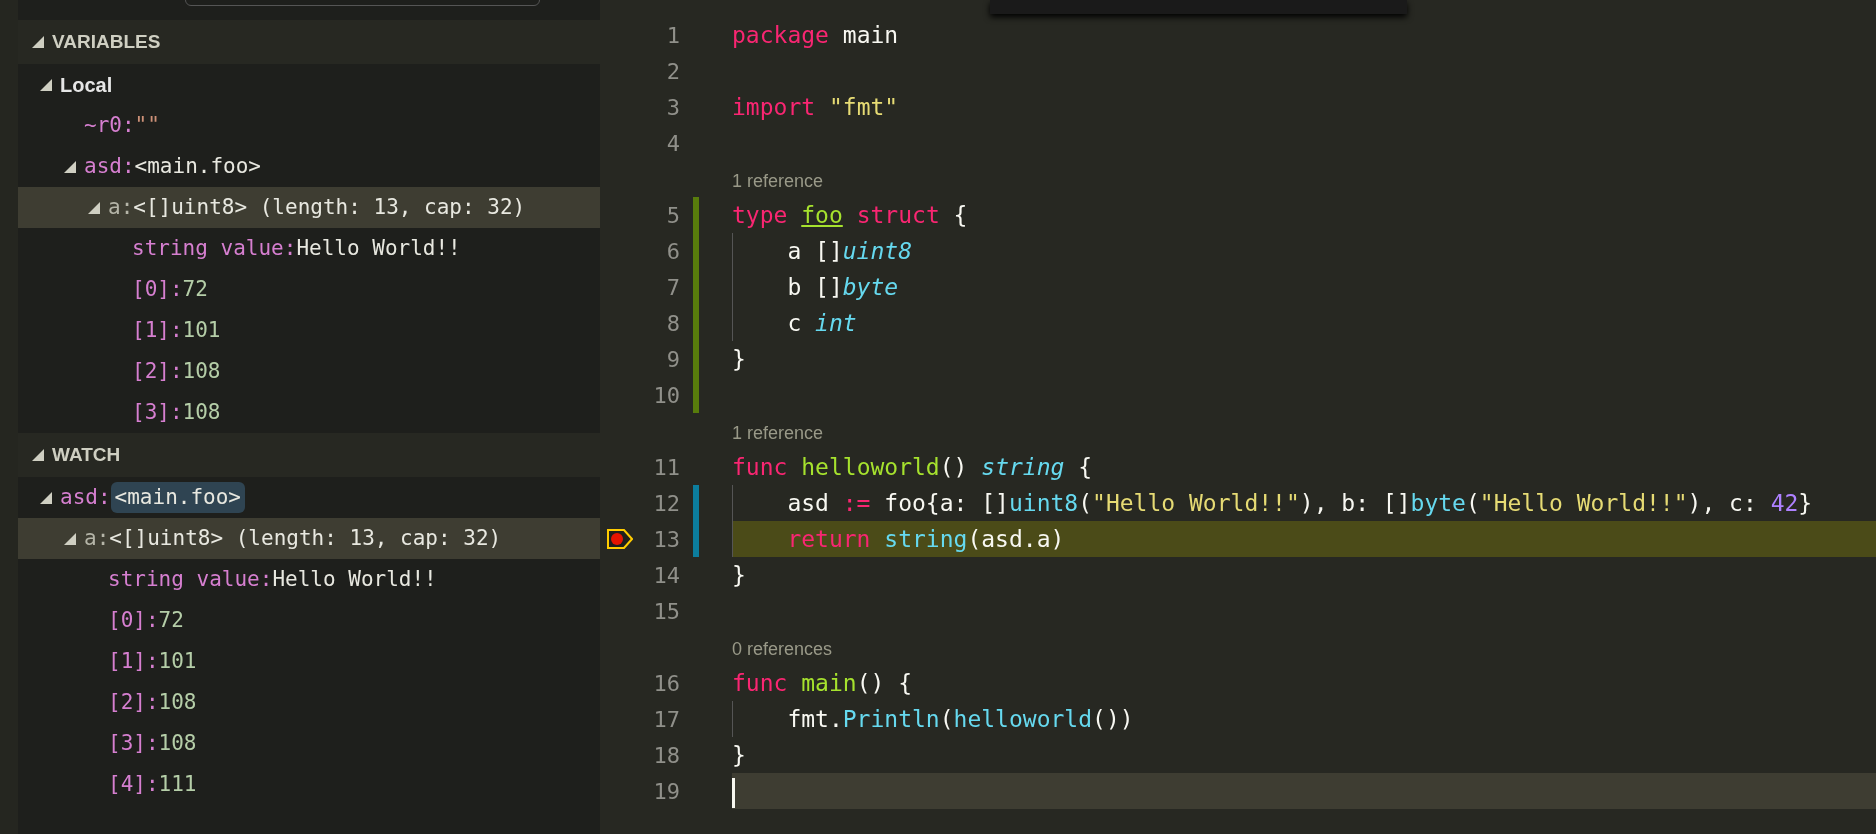 Image resolution: width=1876 pixels, height=834 pixels. Describe the element at coordinates (309, 166) in the screenshot. I see `tree-item: asd:<main.foo>` at that location.